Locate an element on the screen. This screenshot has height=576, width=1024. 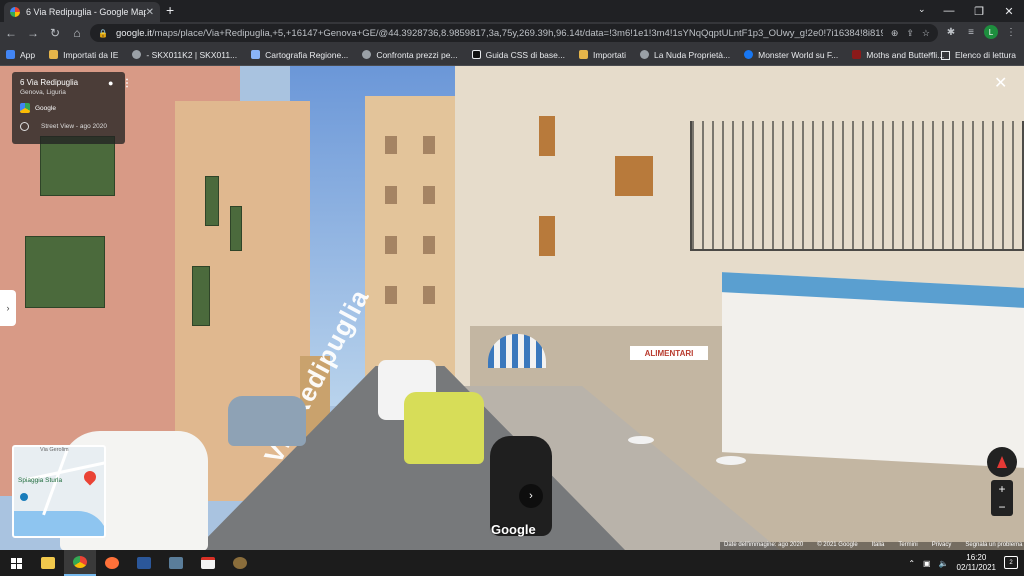
minimize-button: — is located at coordinates (949, 11).